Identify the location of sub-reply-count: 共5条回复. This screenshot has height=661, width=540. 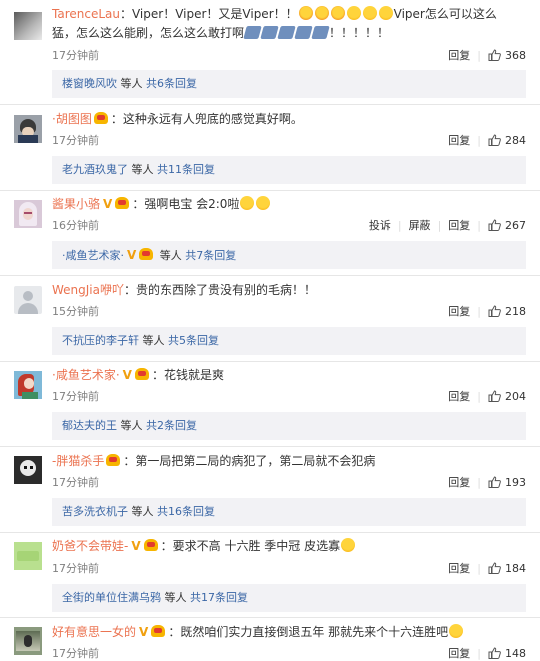
(193, 340).